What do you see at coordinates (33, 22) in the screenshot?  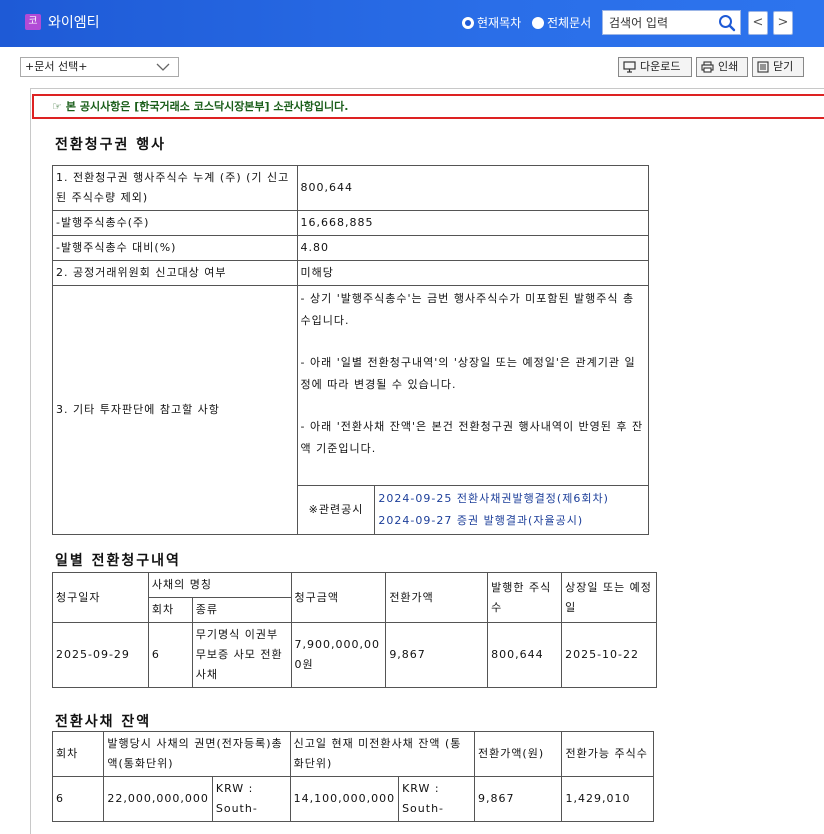 I see `app-logo-icon: 코` at bounding box center [33, 22].